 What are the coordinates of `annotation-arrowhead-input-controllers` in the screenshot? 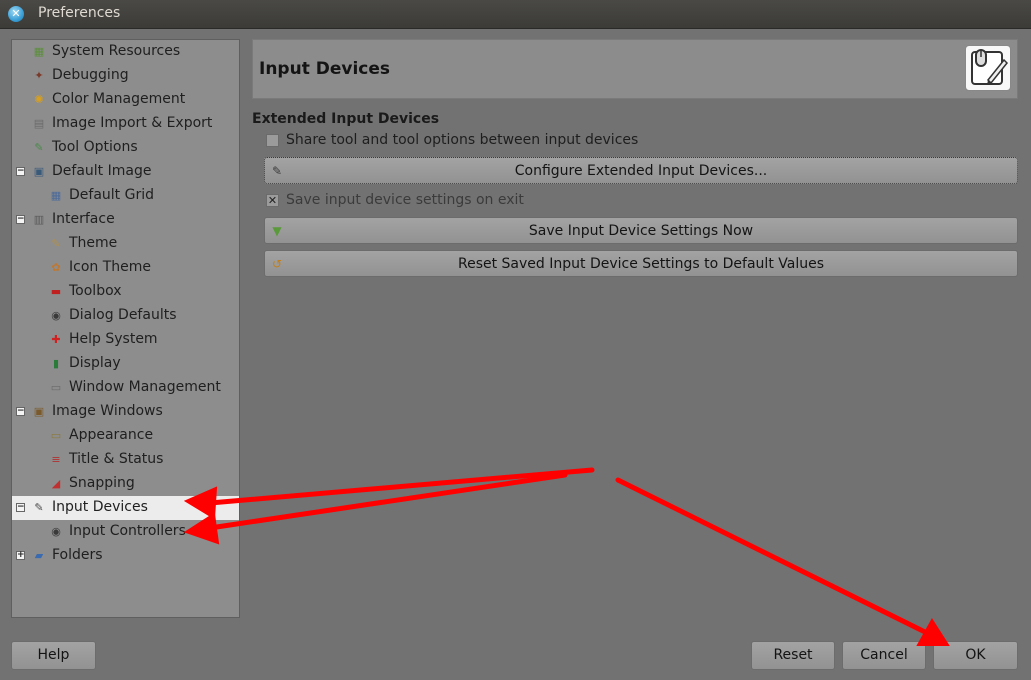 It's located at (201, 528).